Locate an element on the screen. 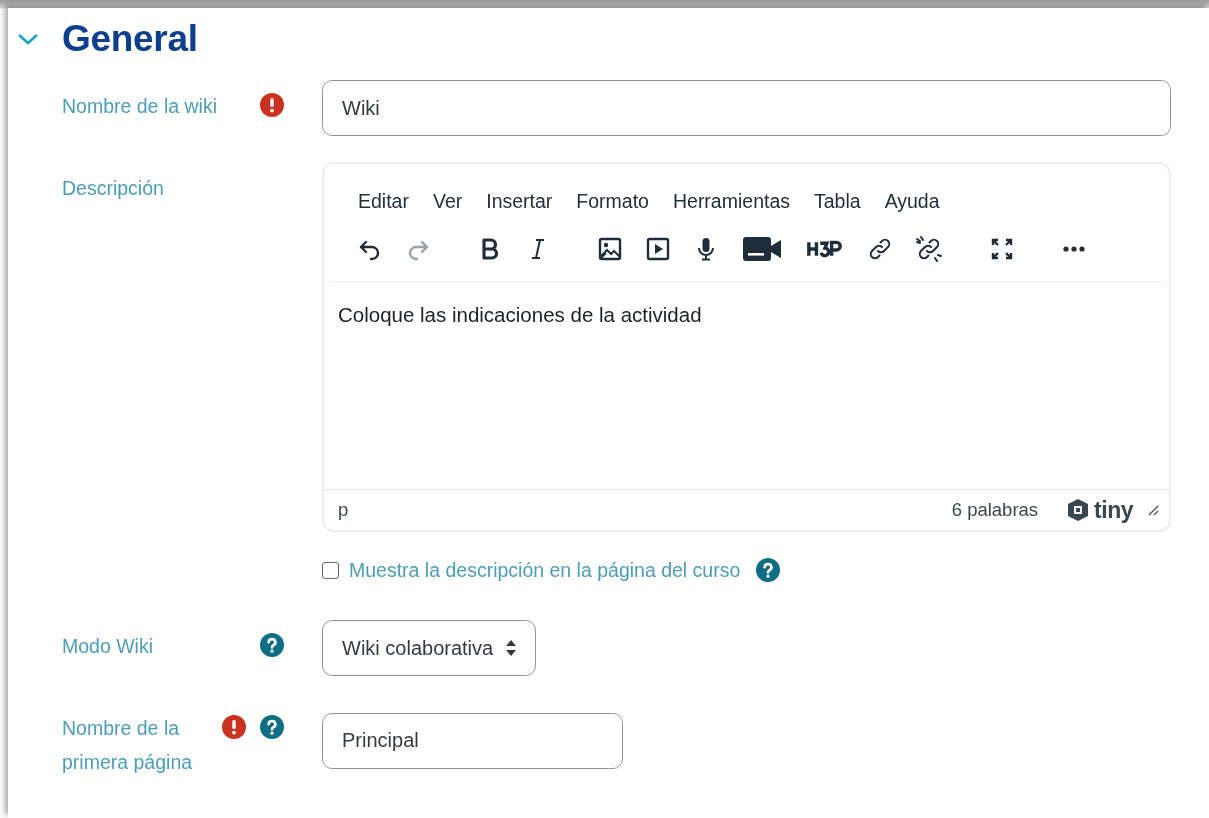 This screenshot has width=1209, height=818. field-label: Descripción is located at coordinates (113, 188).